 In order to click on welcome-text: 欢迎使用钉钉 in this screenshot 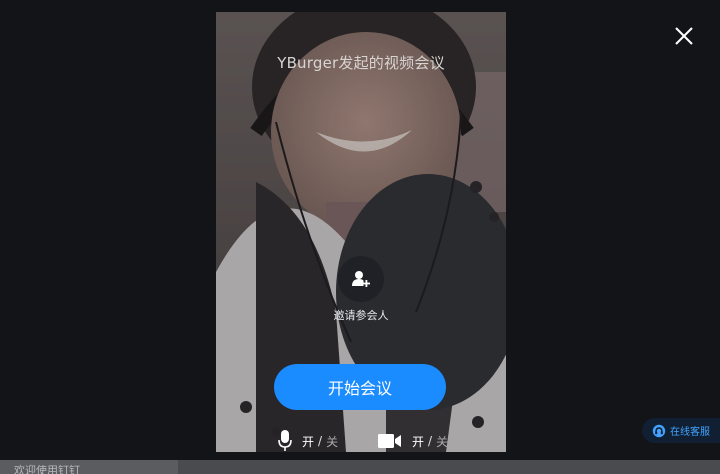, I will do `click(47, 469)`.